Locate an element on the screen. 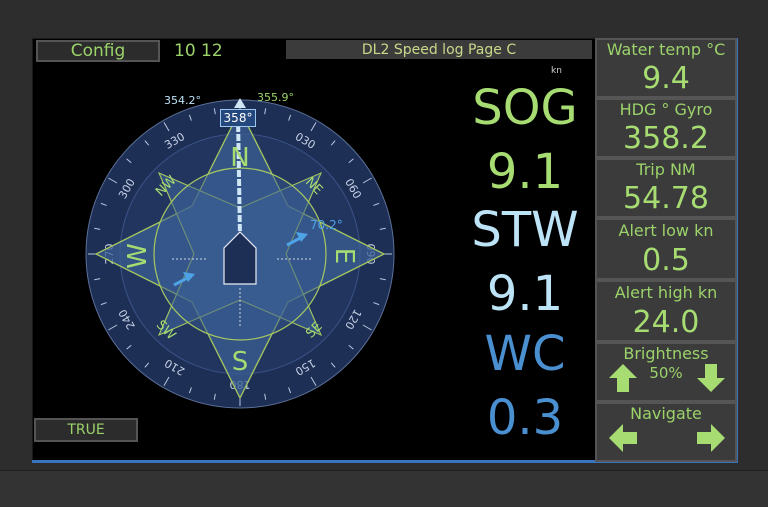  cardinal-e: E is located at coordinates (344, 256).